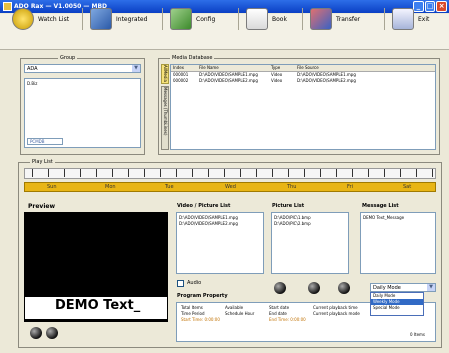  I want to click on program-property-label: Program Property, so click(202, 296).